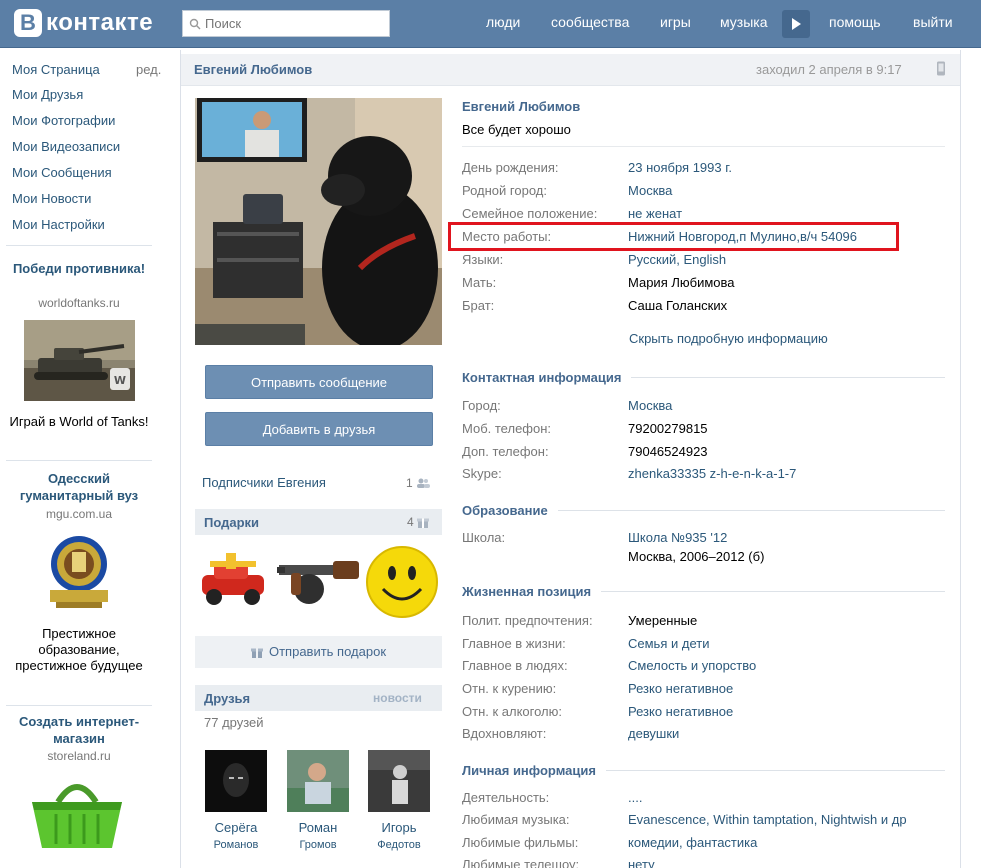 Image resolution: width=981 pixels, height=868 pixels. I want to click on add-friend-button: Добавить в друзья, so click(319, 429).